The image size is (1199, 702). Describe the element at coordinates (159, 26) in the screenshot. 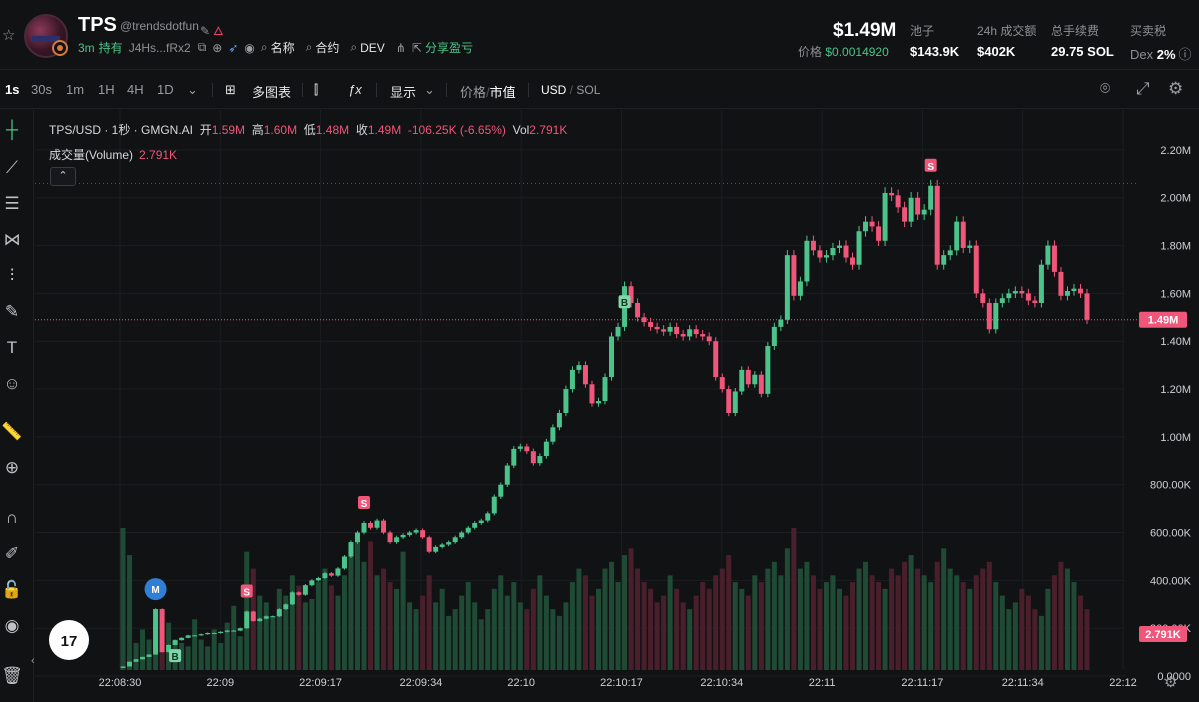

I see `twitter-handle: @trendsdotfun` at that location.